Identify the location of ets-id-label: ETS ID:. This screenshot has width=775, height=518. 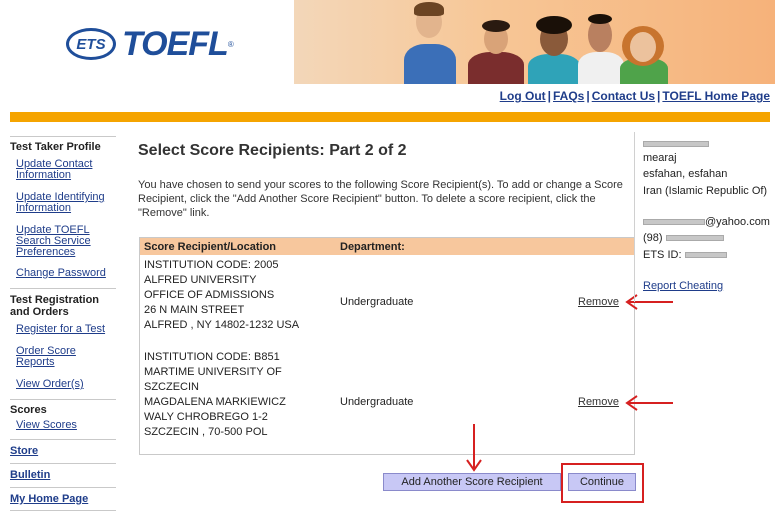
(662, 255).